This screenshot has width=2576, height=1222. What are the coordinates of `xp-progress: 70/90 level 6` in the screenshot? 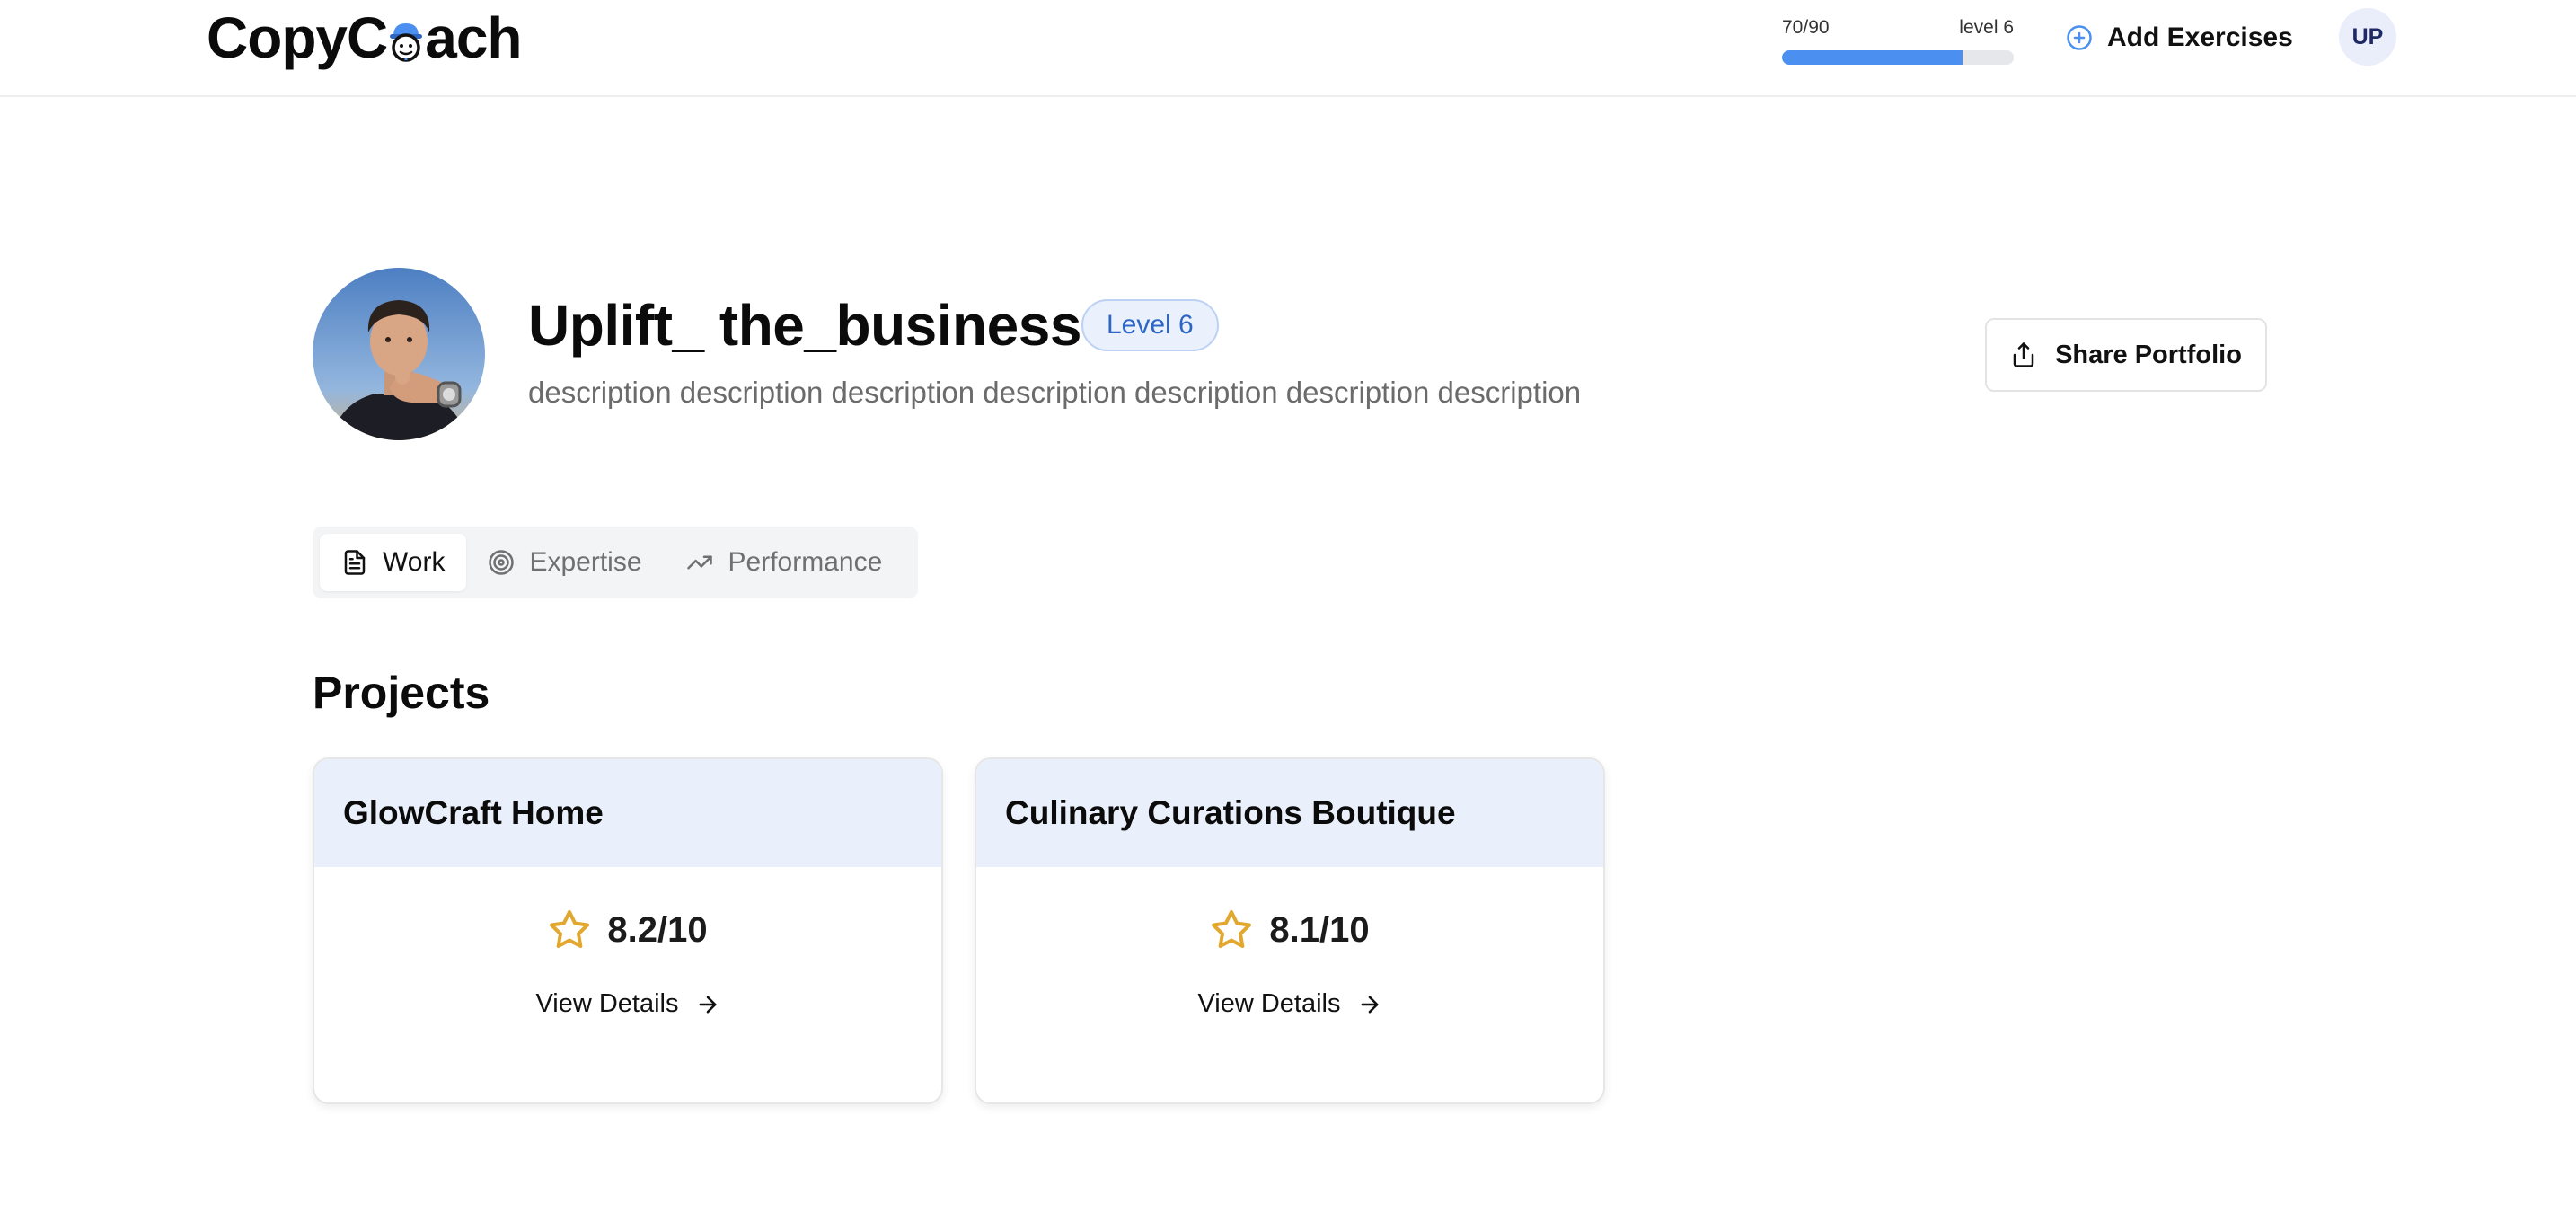 It's located at (1898, 40).